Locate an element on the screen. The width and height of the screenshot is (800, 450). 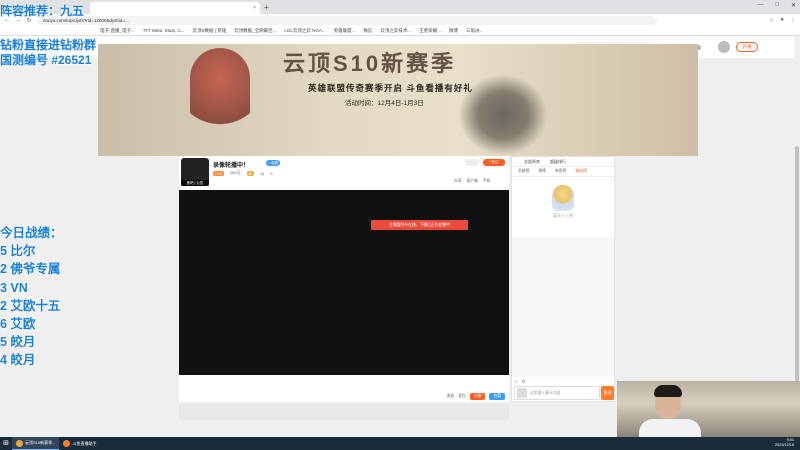
client-link: 客户端 is located at coordinates (472, 181).